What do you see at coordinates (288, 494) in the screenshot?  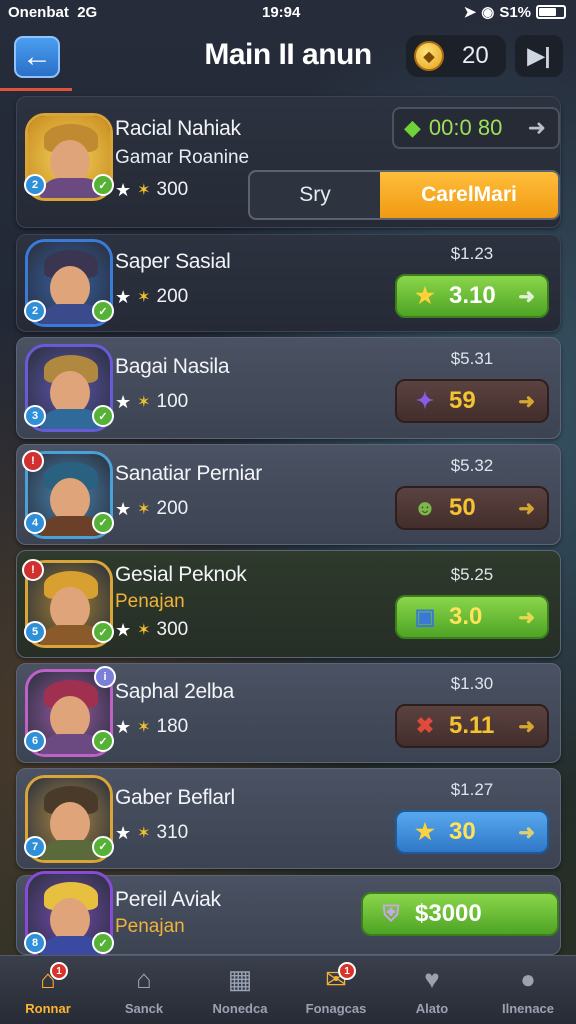 I see `list-item: 4 ✓ ! Sanatiar Perniar ★ ✶ 200 $5.32 ☻ 50 ➜` at bounding box center [288, 494].